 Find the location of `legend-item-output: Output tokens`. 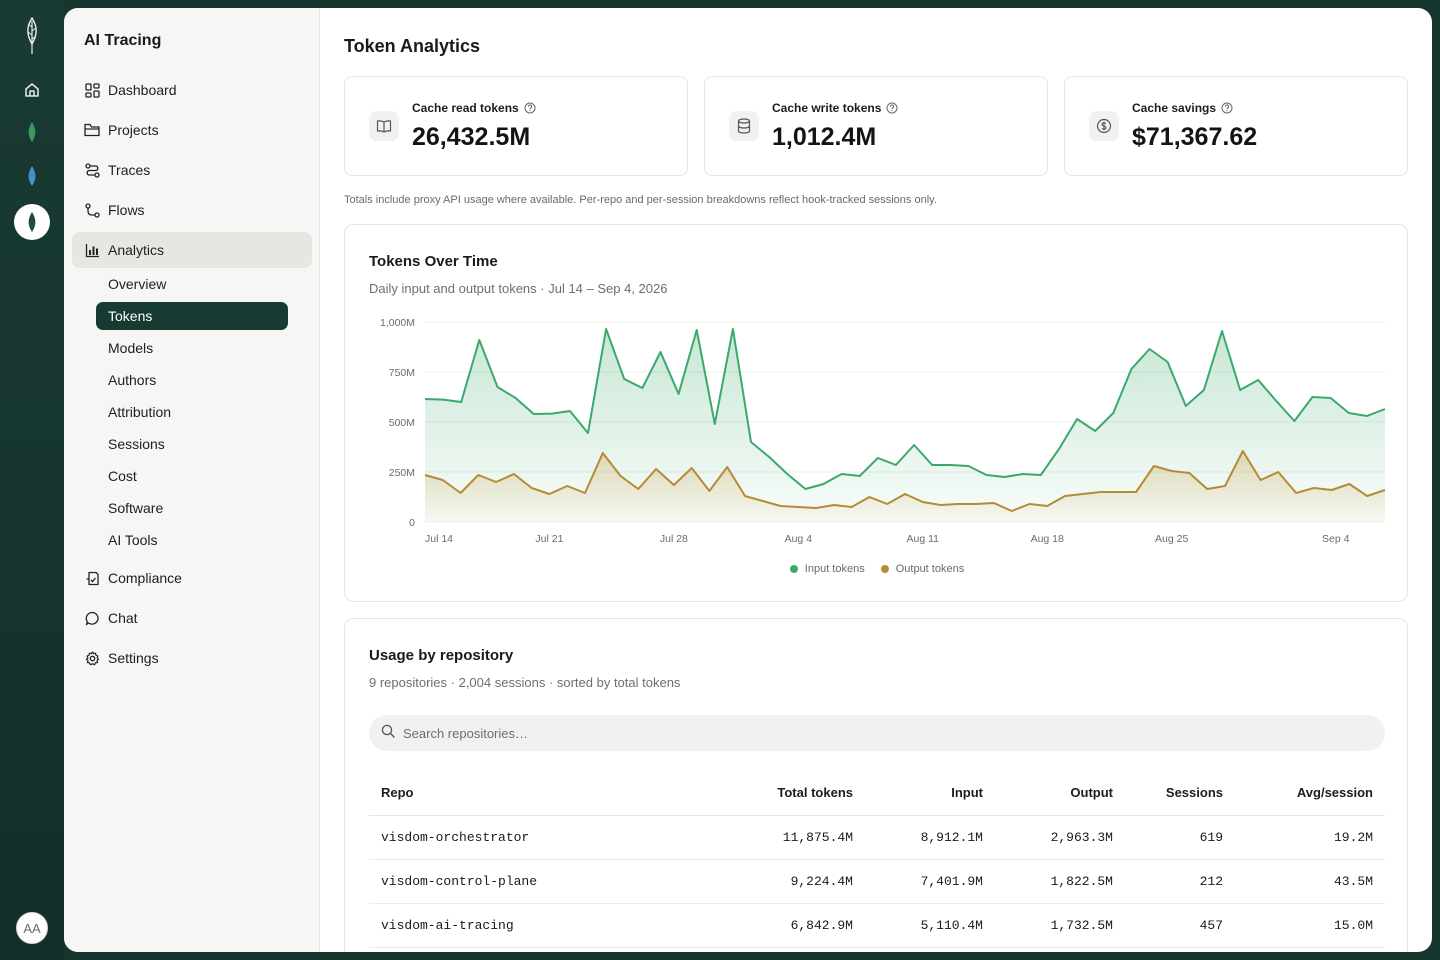

legend-item-output: Output tokens is located at coordinates (922, 569).